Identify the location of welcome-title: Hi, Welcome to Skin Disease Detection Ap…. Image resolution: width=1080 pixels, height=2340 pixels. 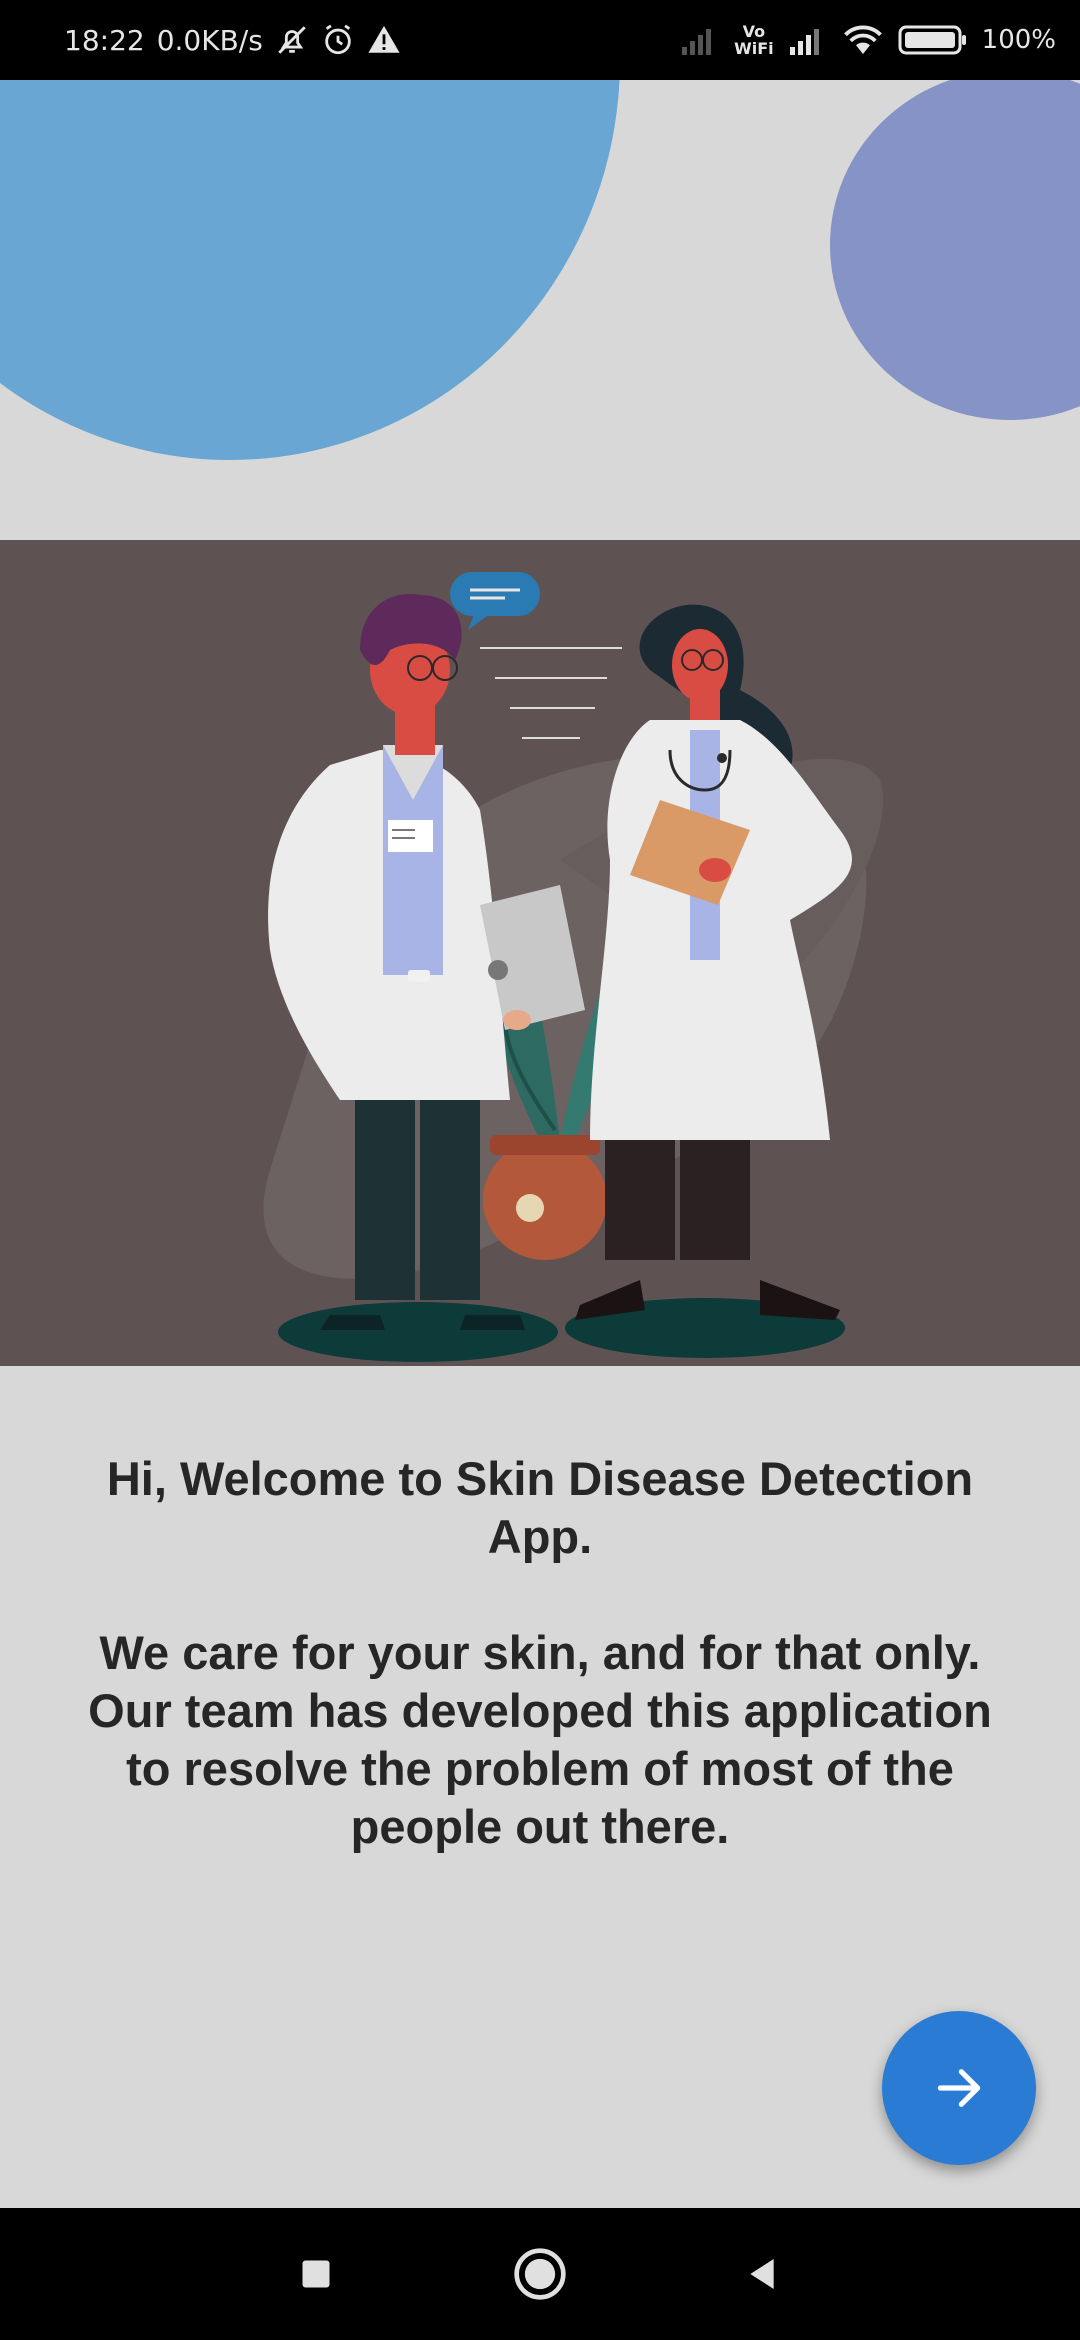
(540, 1507).